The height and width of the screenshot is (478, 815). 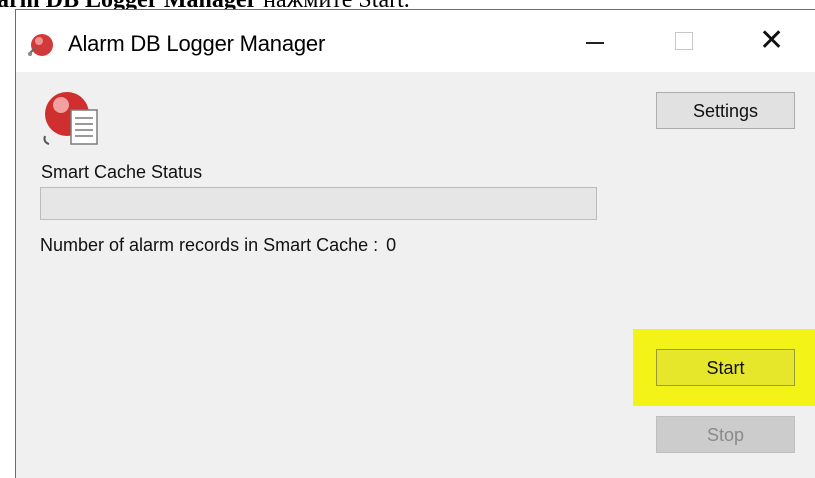 I want to click on records-count-label: Number of alarm records in Smart Cache :, so click(x=209, y=245).